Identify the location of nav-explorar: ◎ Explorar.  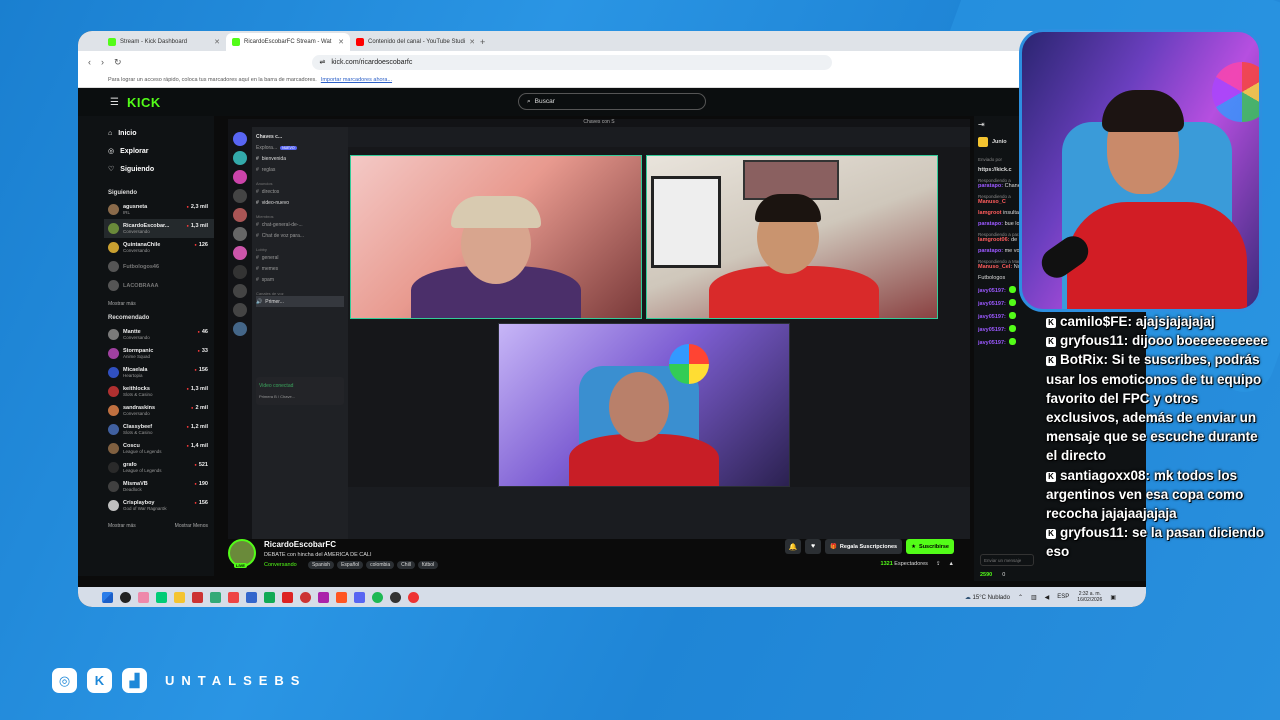
(161, 151).